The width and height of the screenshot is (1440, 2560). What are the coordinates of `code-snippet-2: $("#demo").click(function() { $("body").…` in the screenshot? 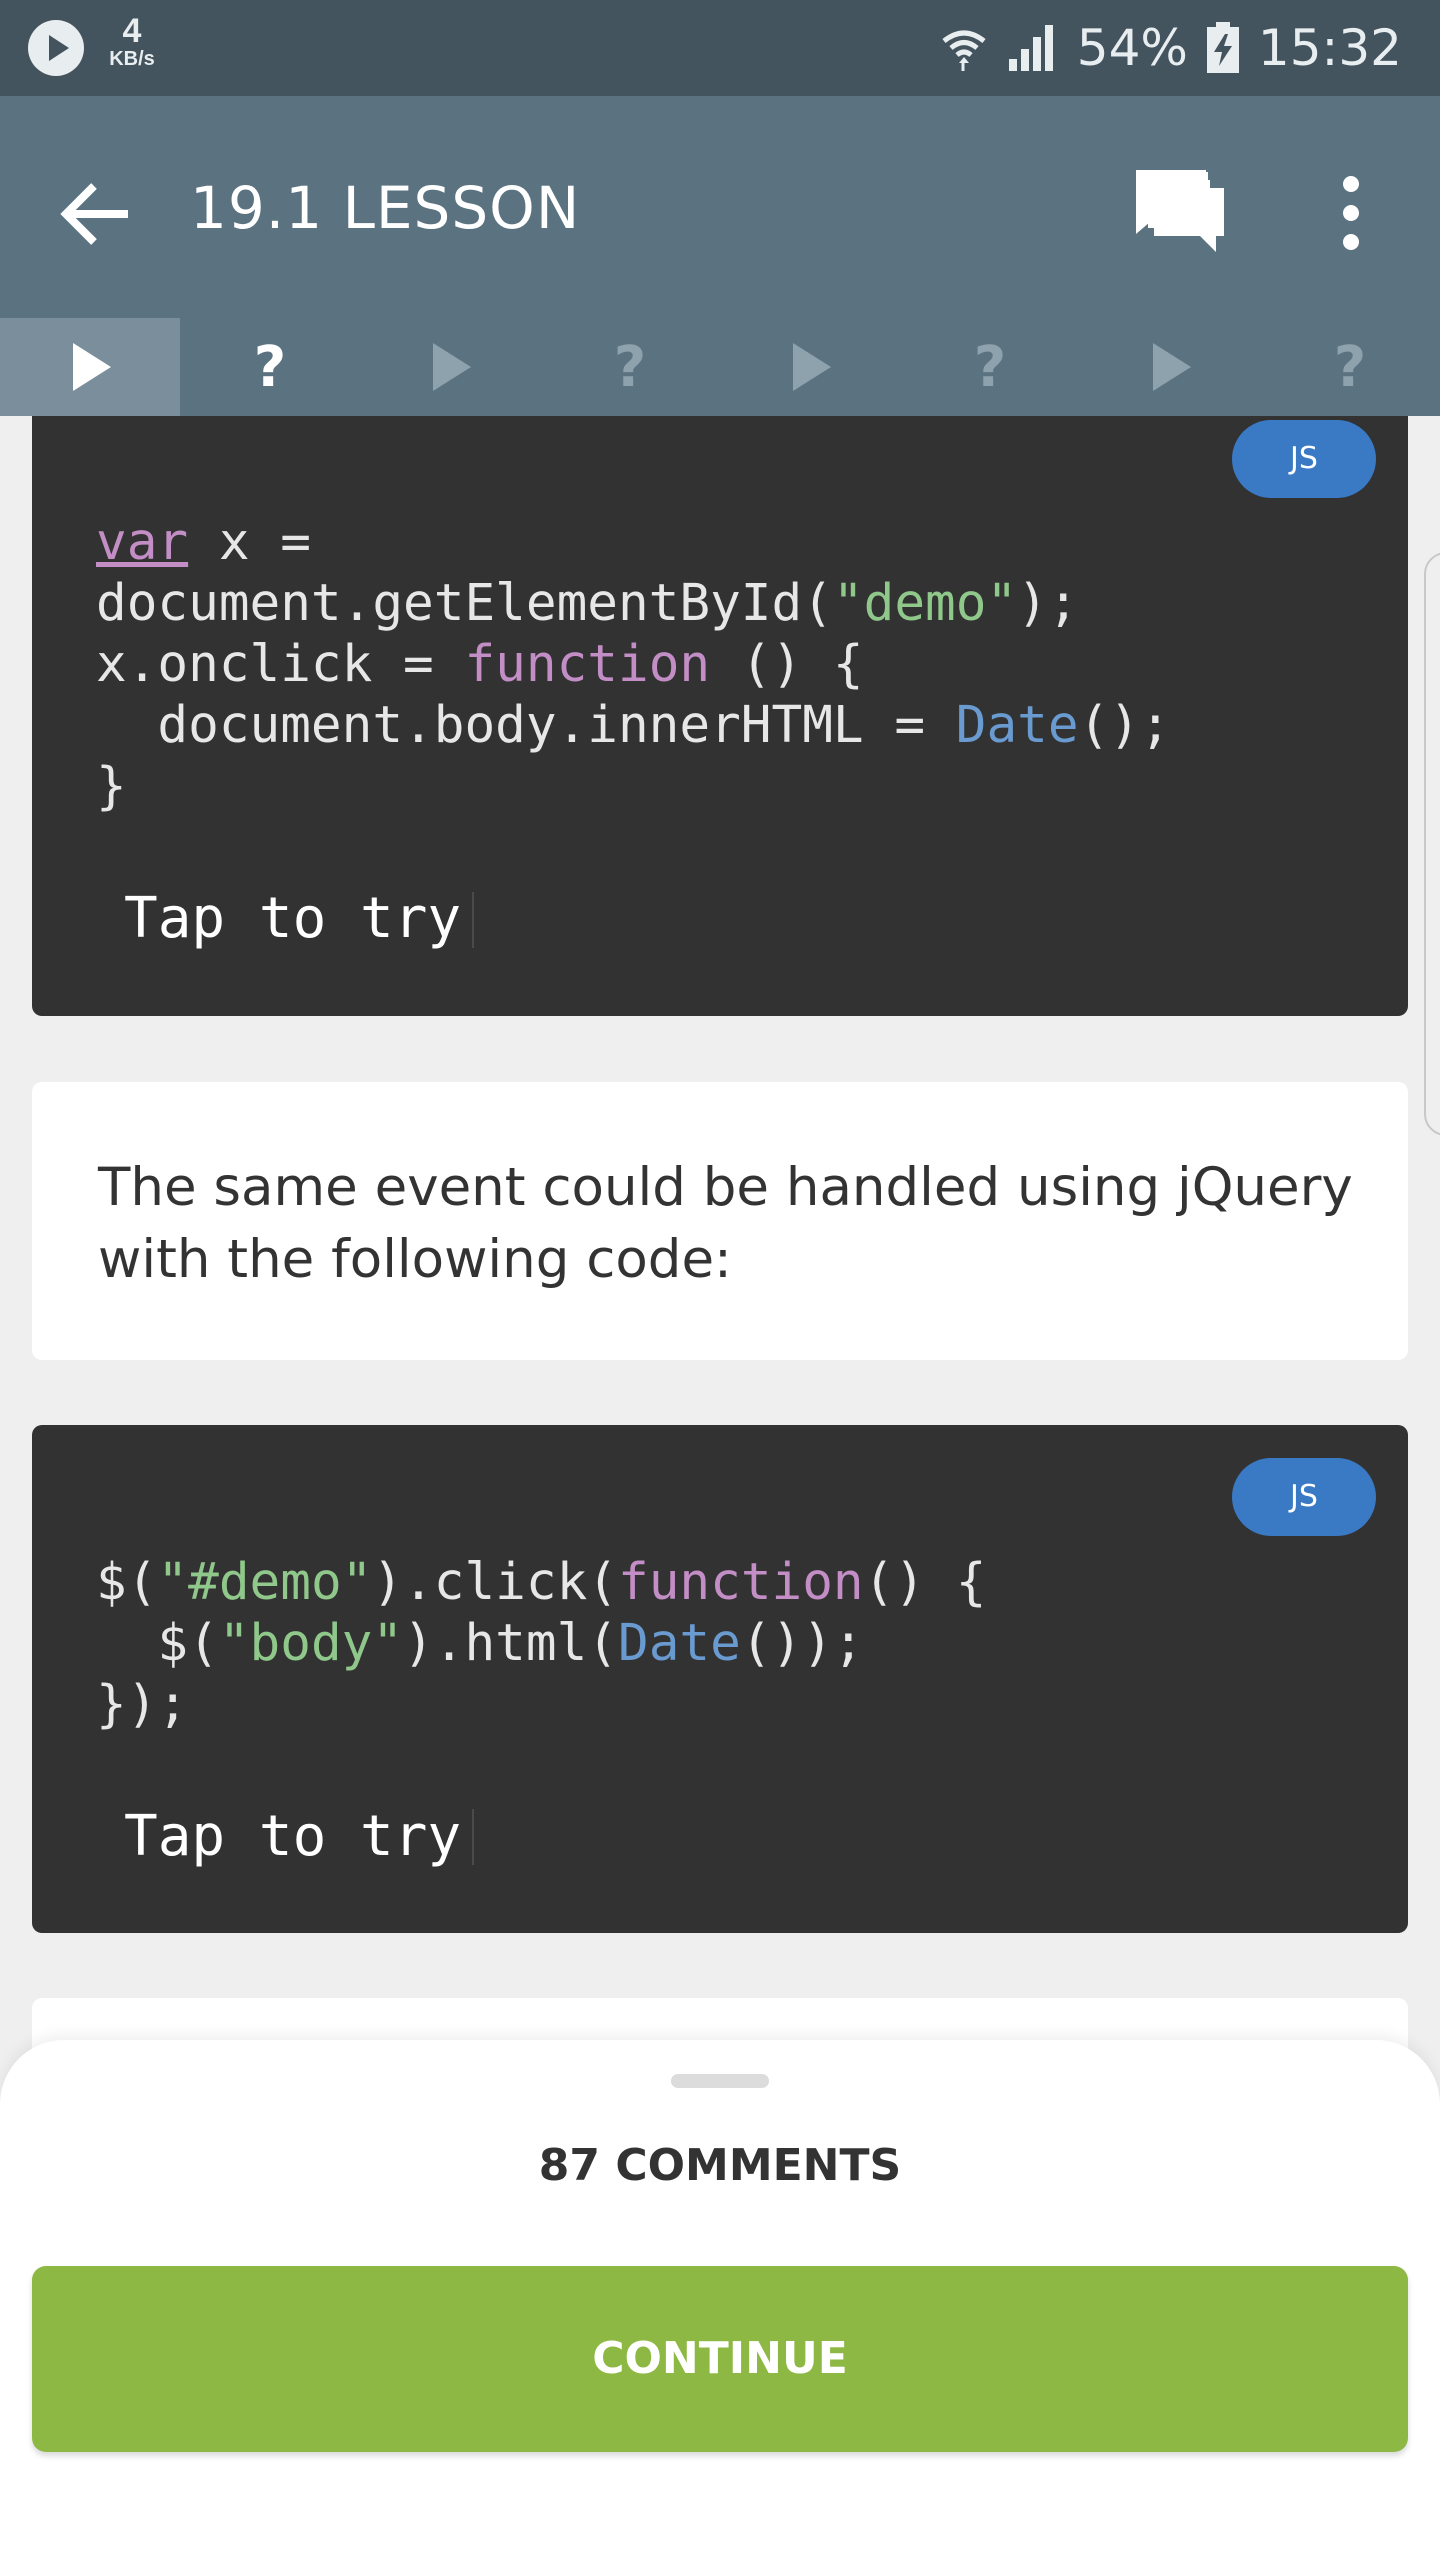 It's located at (541, 1643).